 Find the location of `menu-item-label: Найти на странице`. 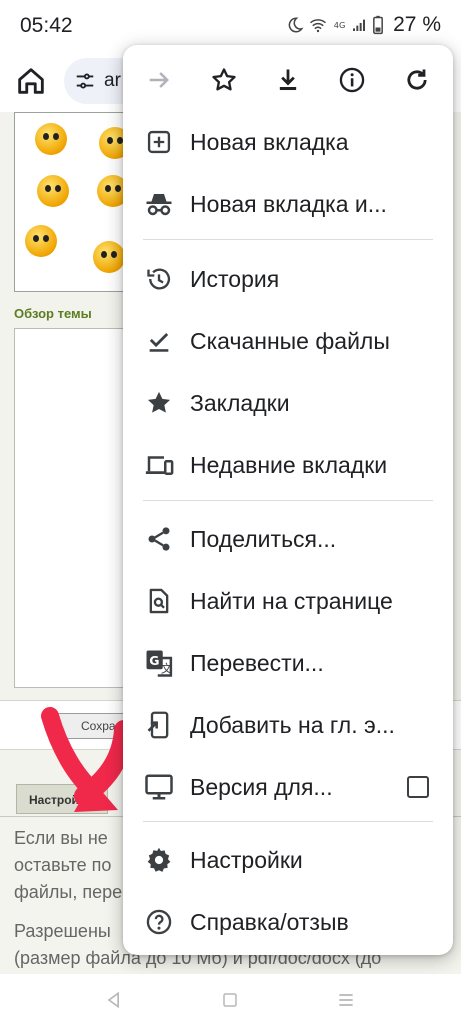

menu-item-label: Найти на странице is located at coordinates (291, 600).